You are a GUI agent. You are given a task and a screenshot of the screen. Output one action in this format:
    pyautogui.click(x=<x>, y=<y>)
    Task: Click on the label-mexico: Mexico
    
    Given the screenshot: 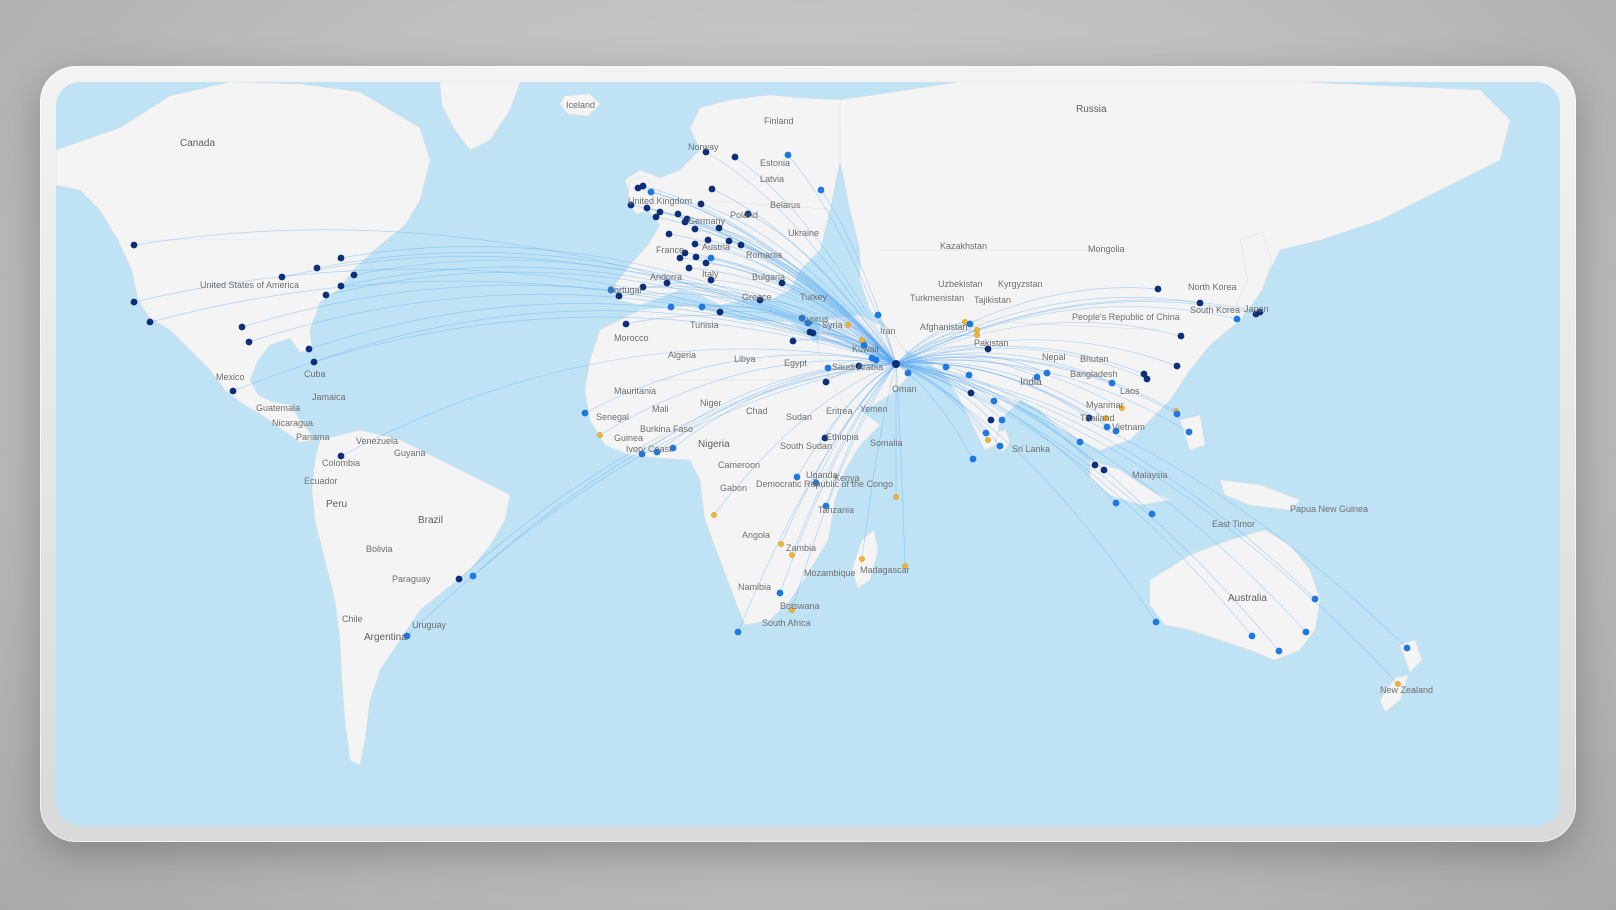 What is the action you would take?
    pyautogui.click(x=230, y=377)
    